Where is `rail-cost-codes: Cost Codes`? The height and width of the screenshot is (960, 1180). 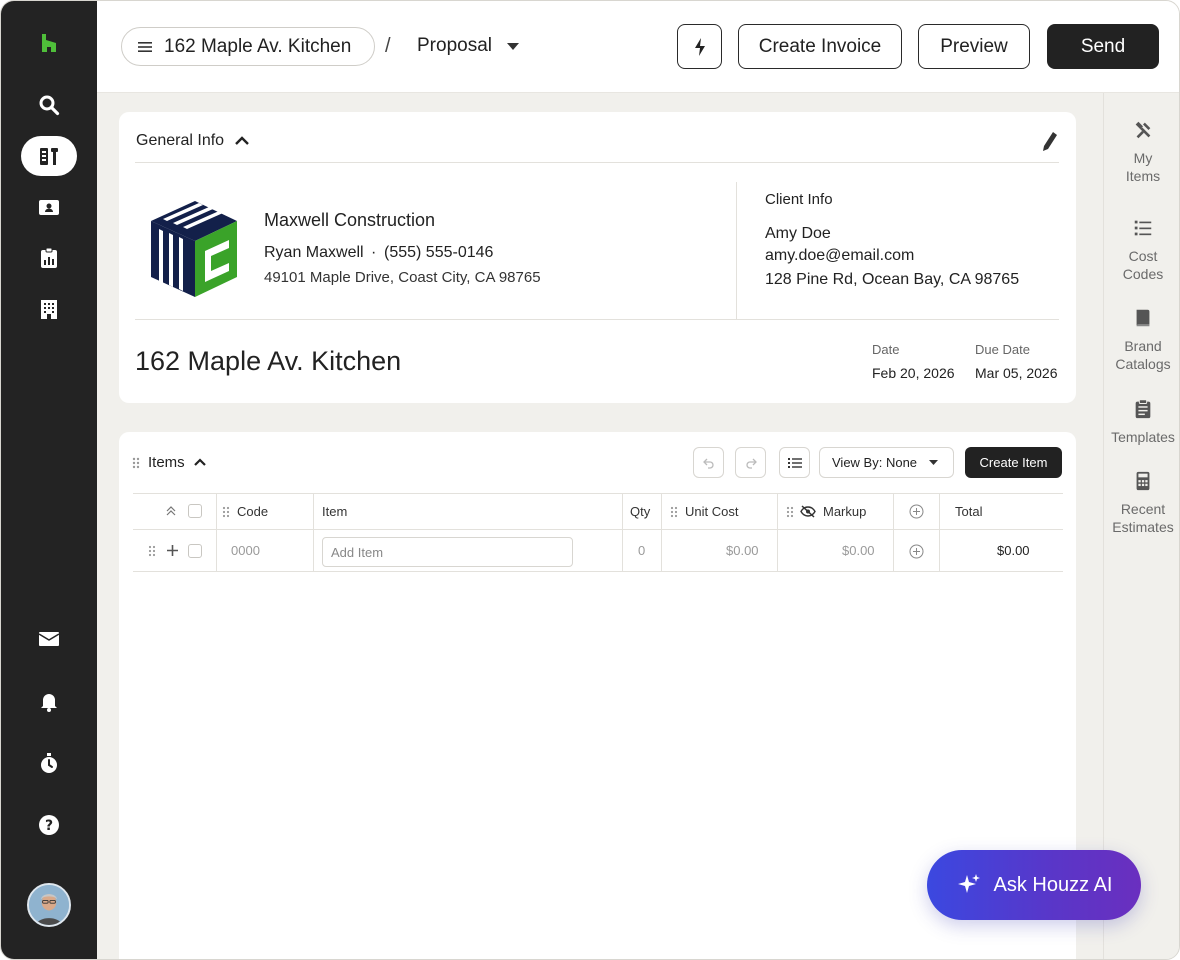 rail-cost-codes: Cost Codes is located at coordinates (1141, 250).